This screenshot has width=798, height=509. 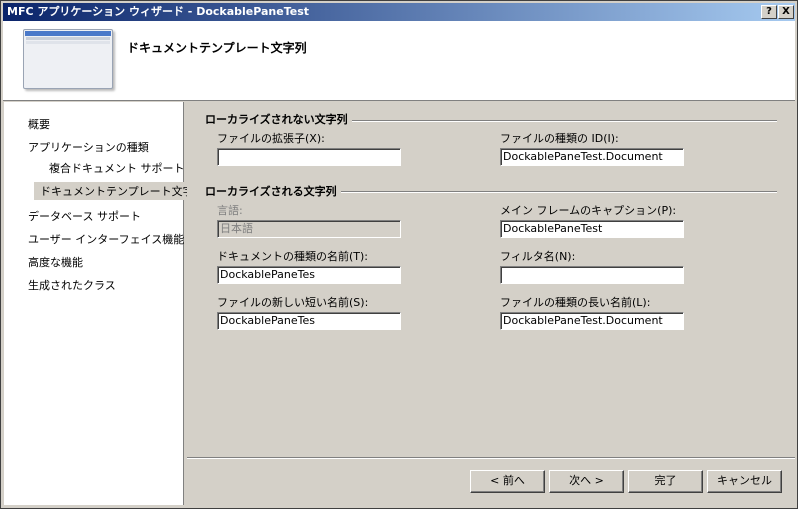 I want to click on window-title: MFC アプリケーション ウィザード - DockablePaneTest, so click(x=158, y=11).